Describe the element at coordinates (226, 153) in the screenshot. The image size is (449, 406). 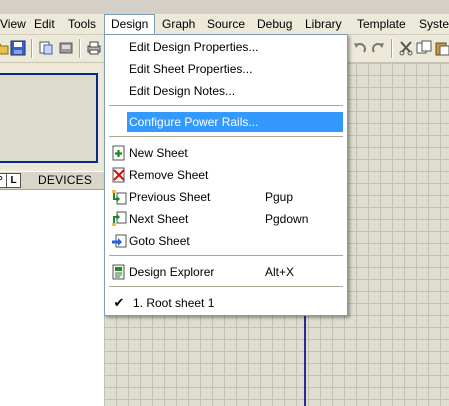
I see `menu-item-new-sheet: New Sheet` at that location.